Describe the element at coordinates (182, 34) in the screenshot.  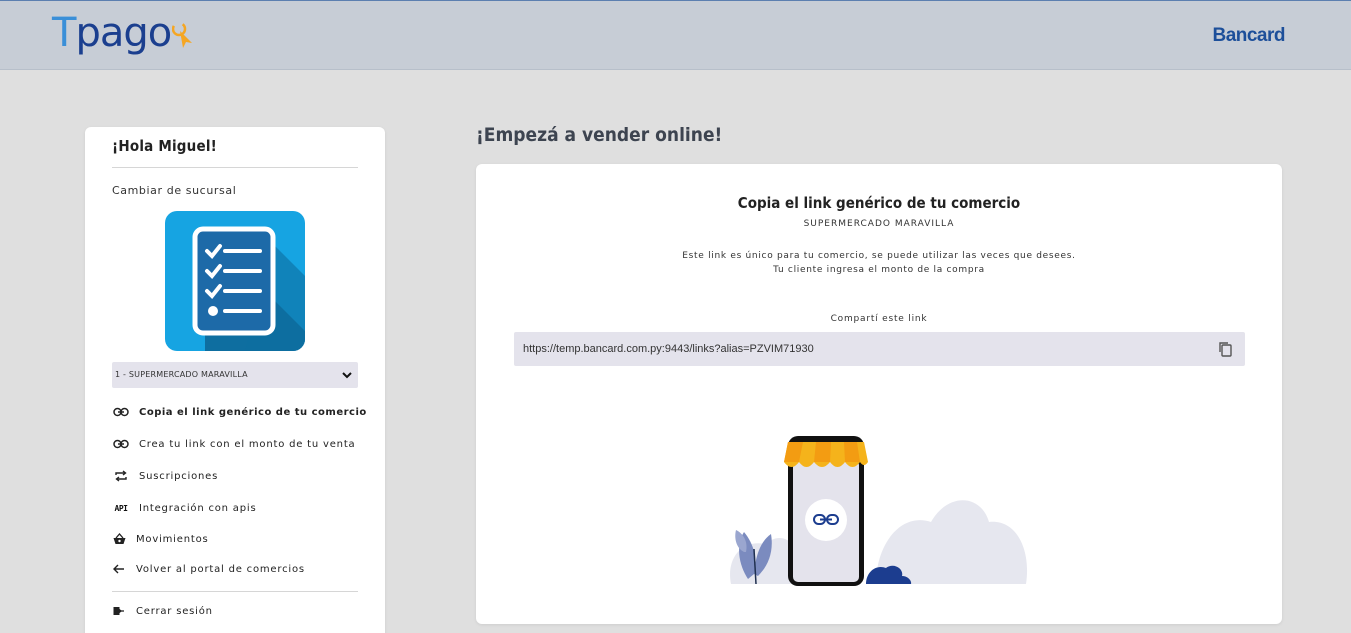
I see `cursor-icon` at that location.